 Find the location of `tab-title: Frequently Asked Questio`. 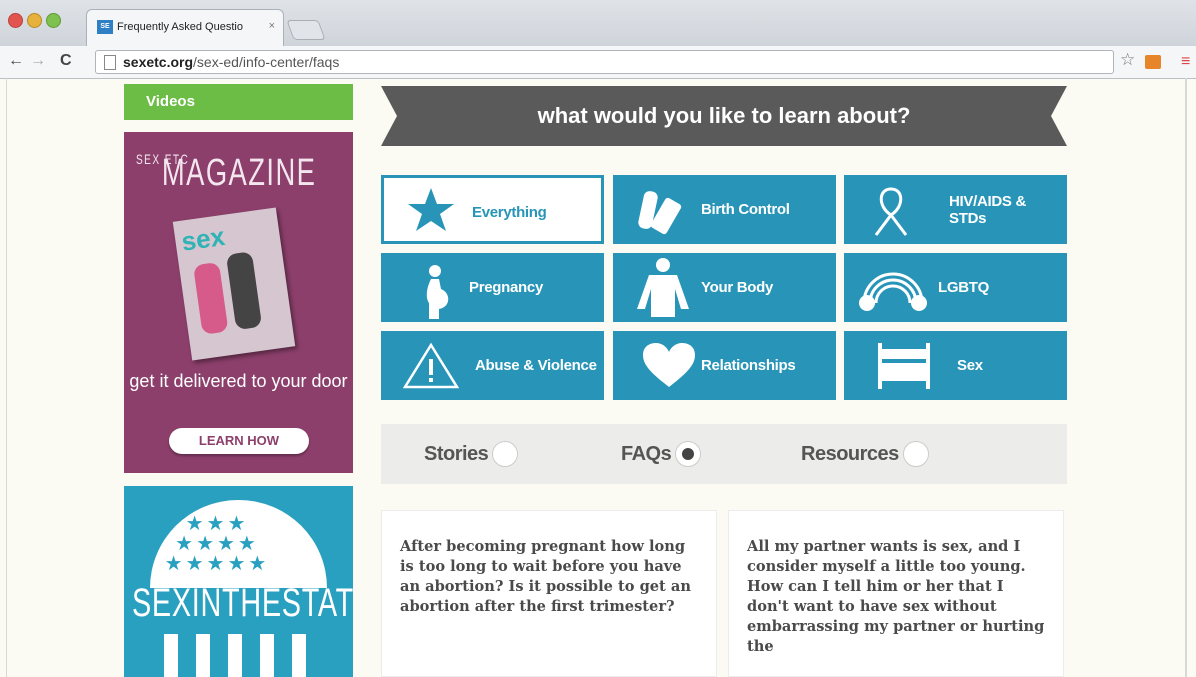

tab-title: Frequently Asked Questio is located at coordinates (180, 27).